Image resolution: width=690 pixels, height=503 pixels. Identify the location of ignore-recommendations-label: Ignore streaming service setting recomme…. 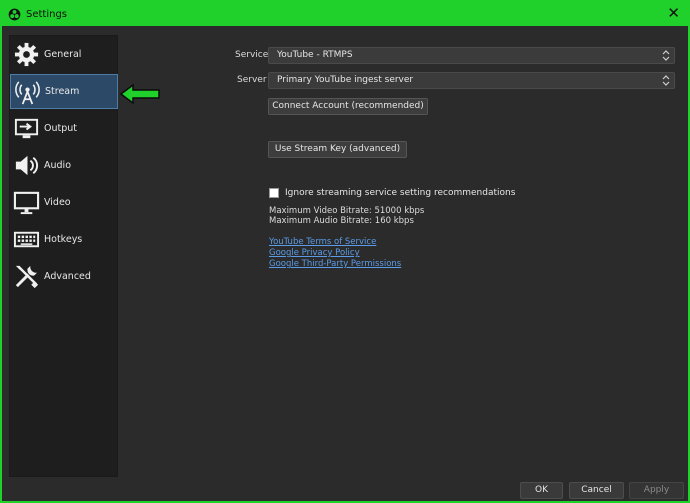
(400, 193).